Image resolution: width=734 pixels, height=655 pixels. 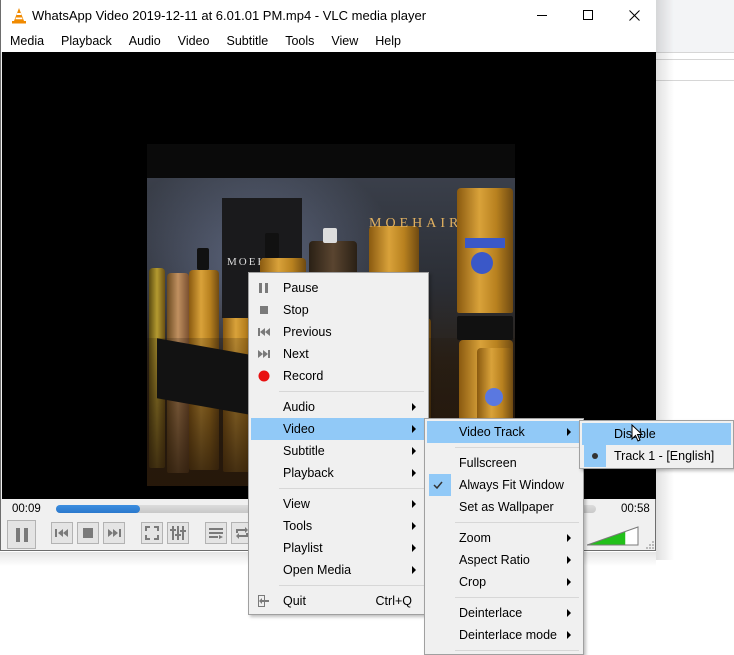 What do you see at coordinates (637, 433) in the screenshot?
I see `mouse-cursor-icon` at bounding box center [637, 433].